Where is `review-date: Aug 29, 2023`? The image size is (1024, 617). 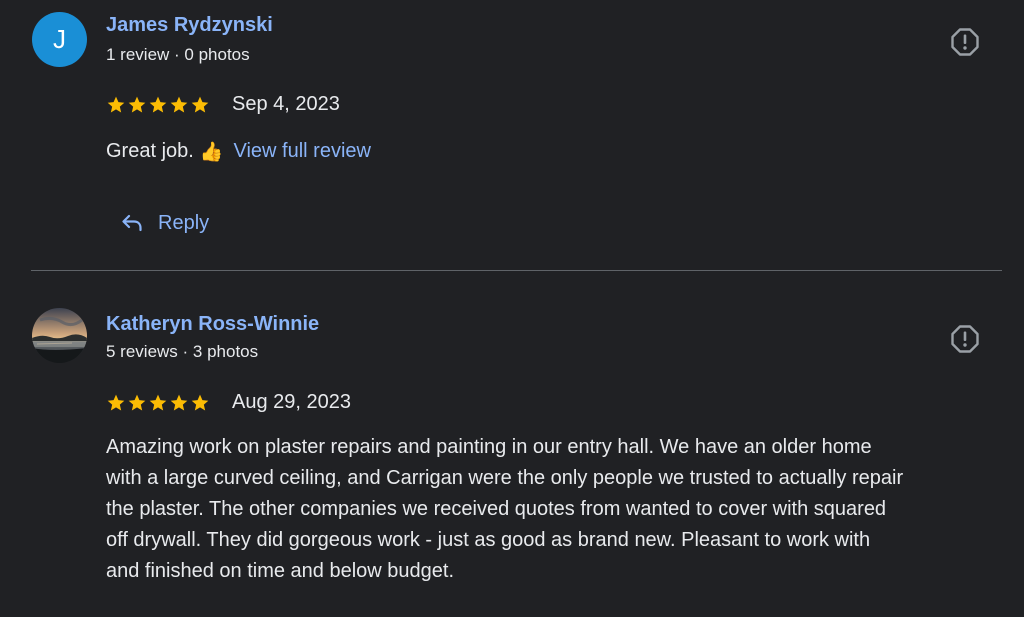
review-date: Aug 29, 2023 is located at coordinates (291, 402).